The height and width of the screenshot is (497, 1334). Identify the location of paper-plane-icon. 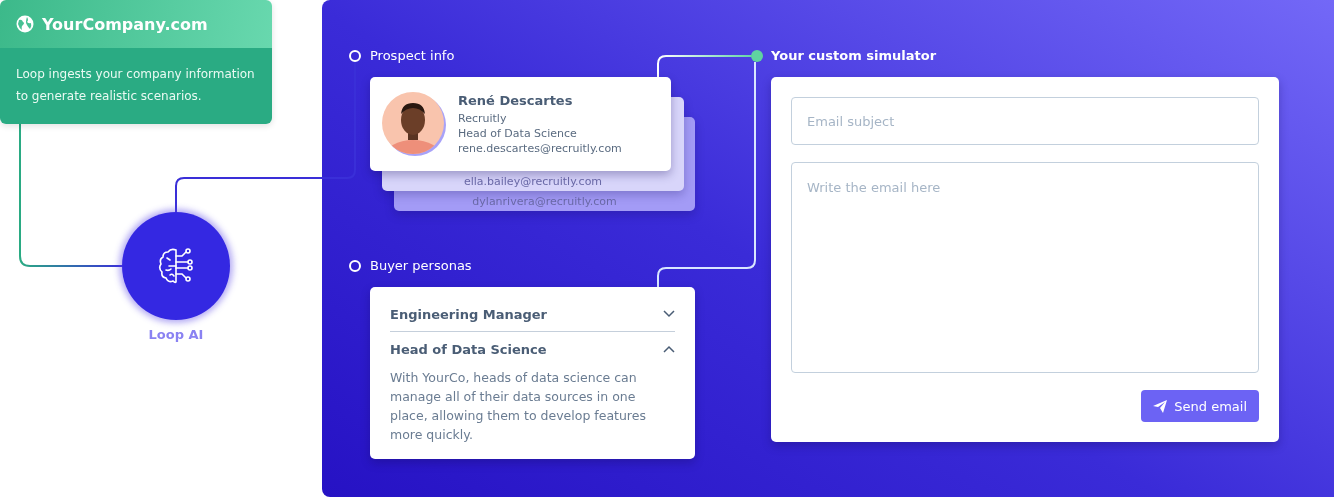
(1160, 406).